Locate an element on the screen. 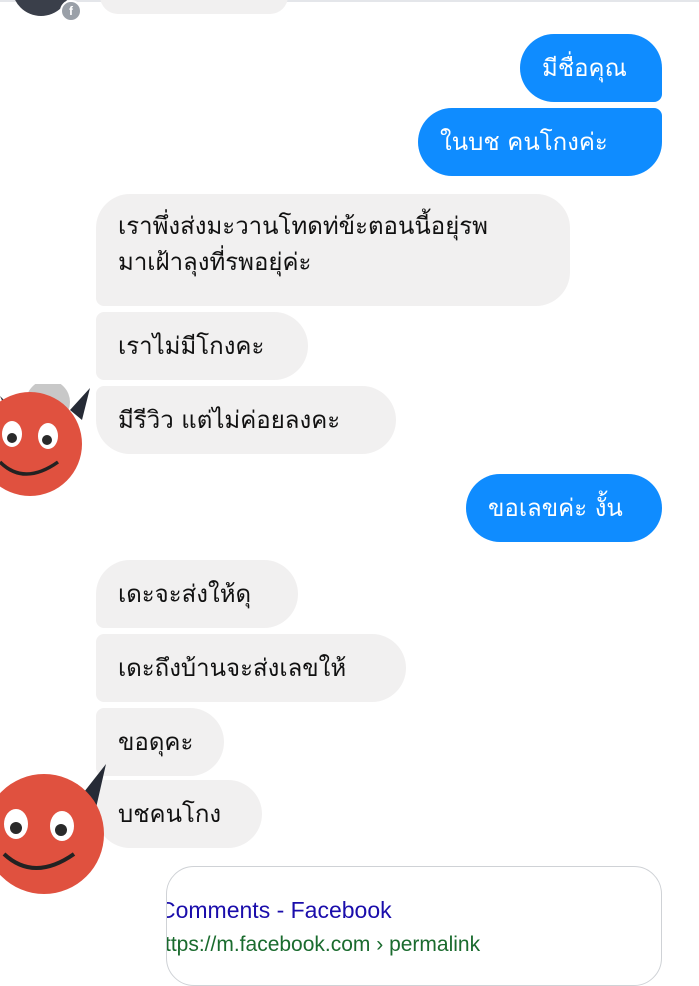  message-incoming: บชคนโกง is located at coordinates (179, 814).